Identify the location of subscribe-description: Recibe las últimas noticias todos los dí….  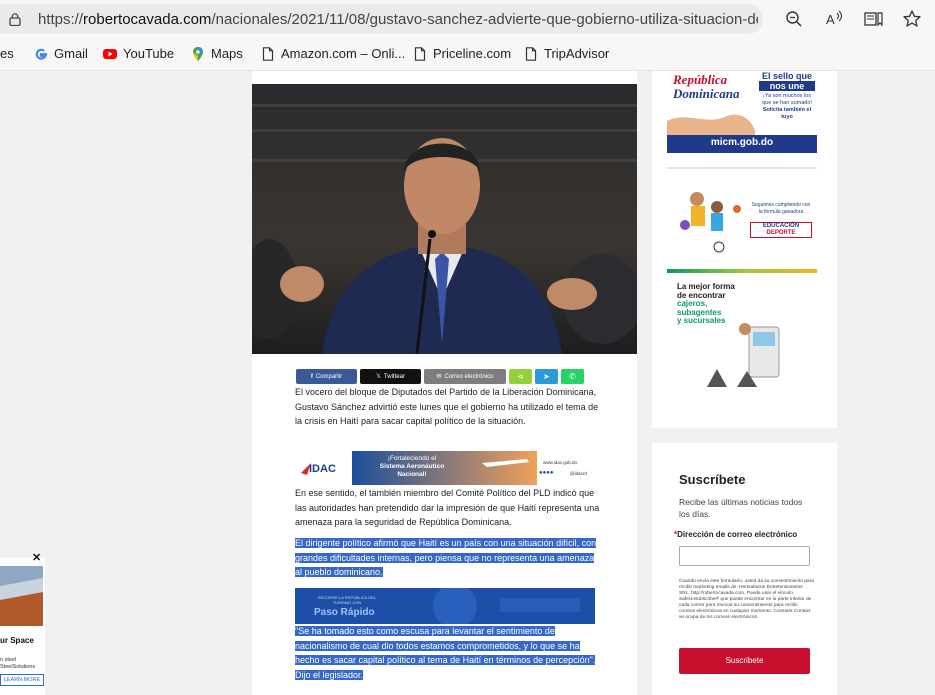
(741, 508).